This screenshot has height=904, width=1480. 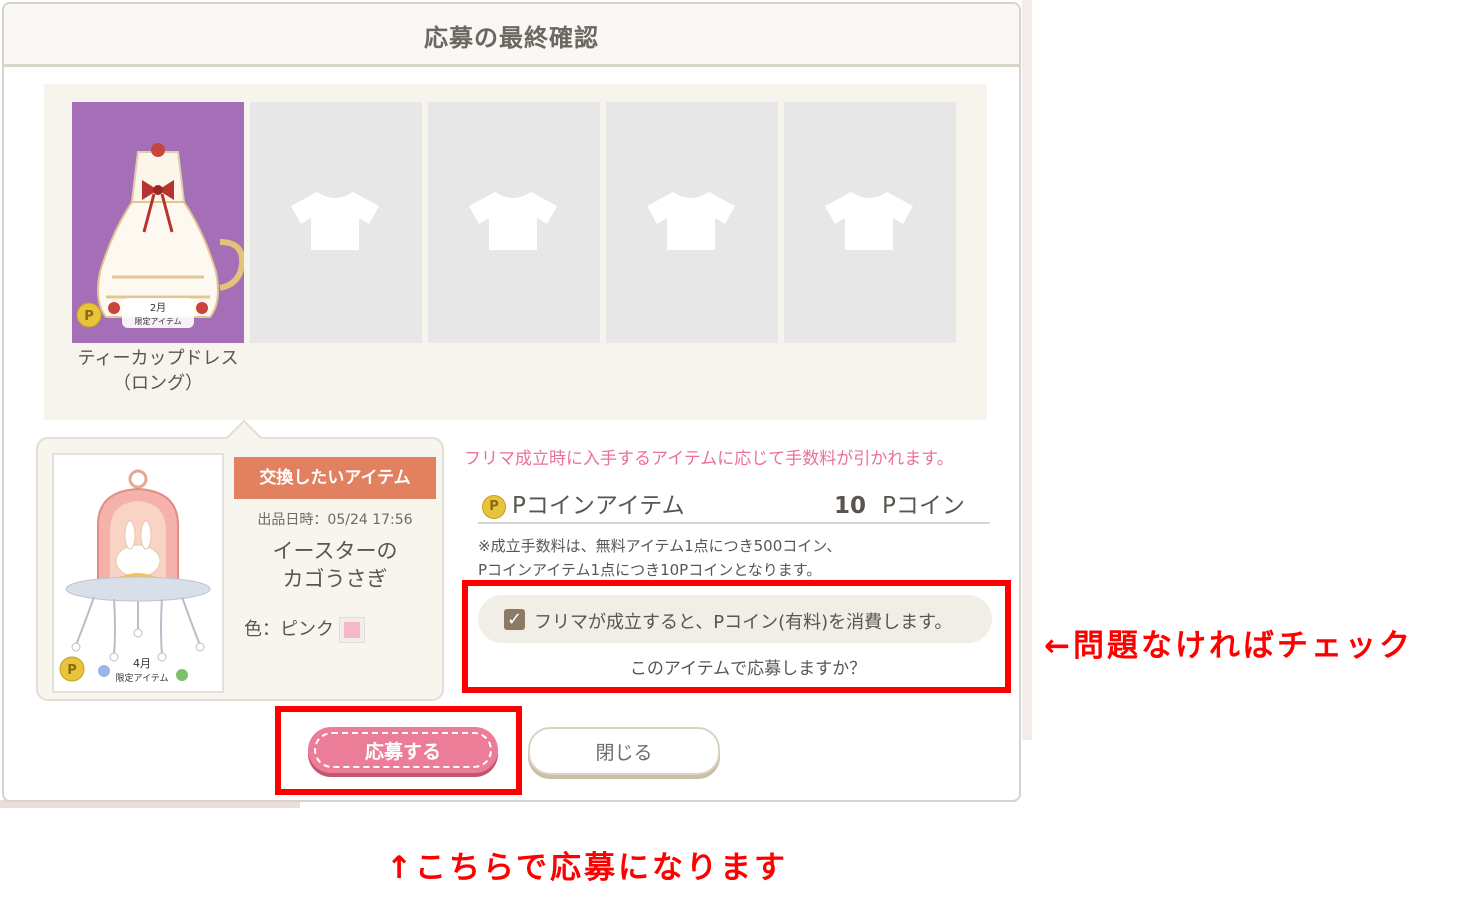 I want to click on p-fee-unit: Pコイン, so click(x=923, y=506).